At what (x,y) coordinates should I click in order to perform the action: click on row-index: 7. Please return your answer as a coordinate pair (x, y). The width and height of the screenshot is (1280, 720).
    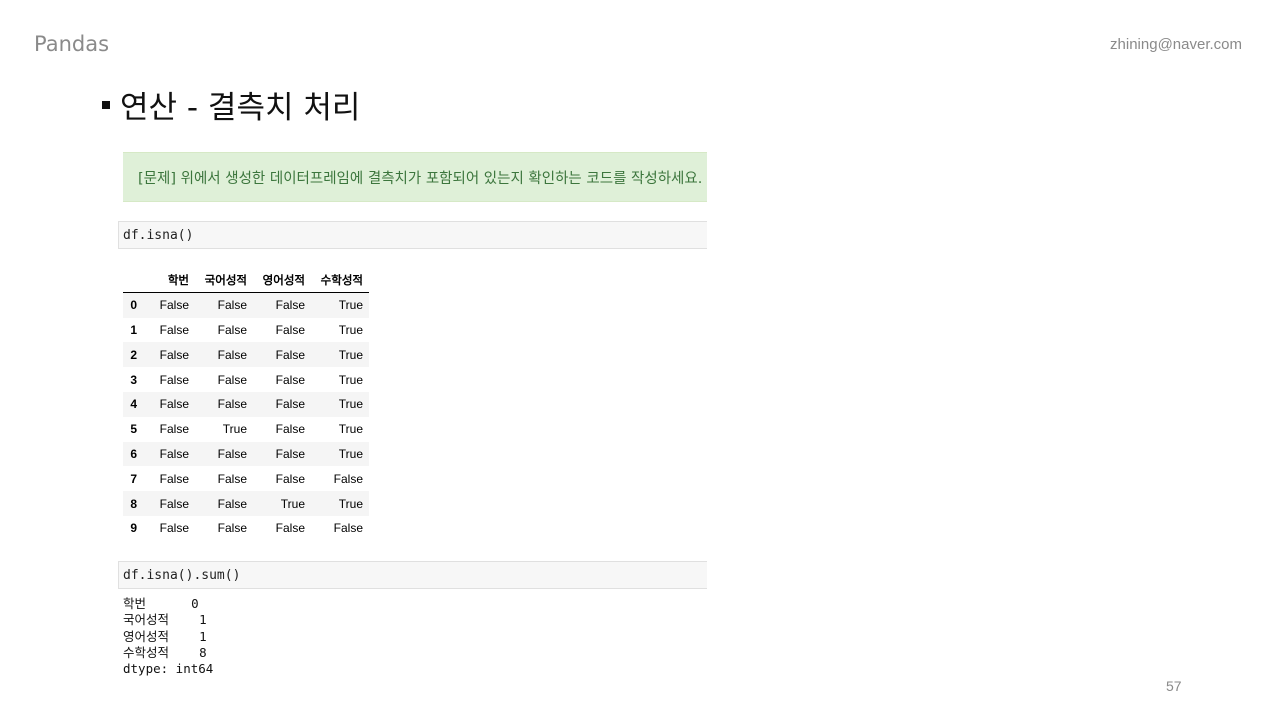
    Looking at the image, I should click on (133, 478).